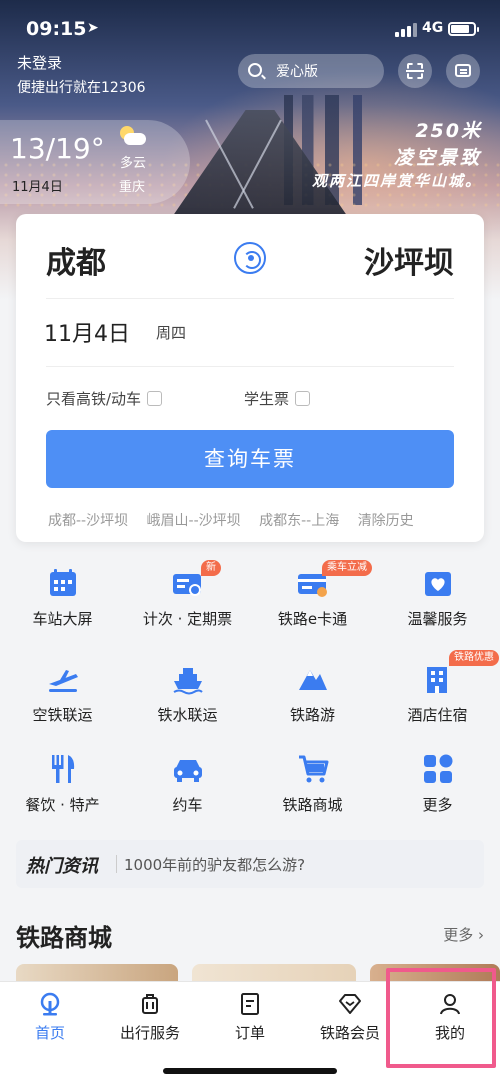  Describe the element at coordinates (49, 1033) in the screenshot. I see `tab-label: 首页` at that location.